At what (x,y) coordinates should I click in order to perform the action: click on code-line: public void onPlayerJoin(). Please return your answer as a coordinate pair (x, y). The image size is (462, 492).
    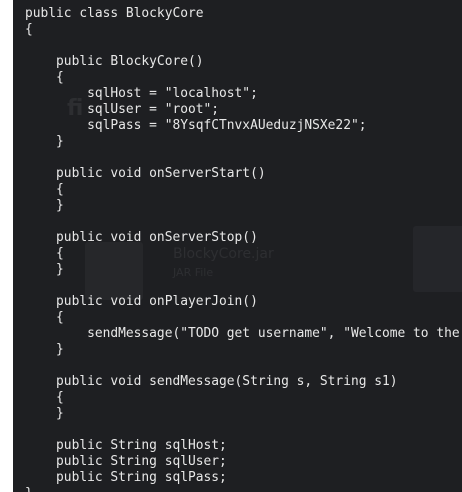
    Looking at the image, I should click on (141, 301).